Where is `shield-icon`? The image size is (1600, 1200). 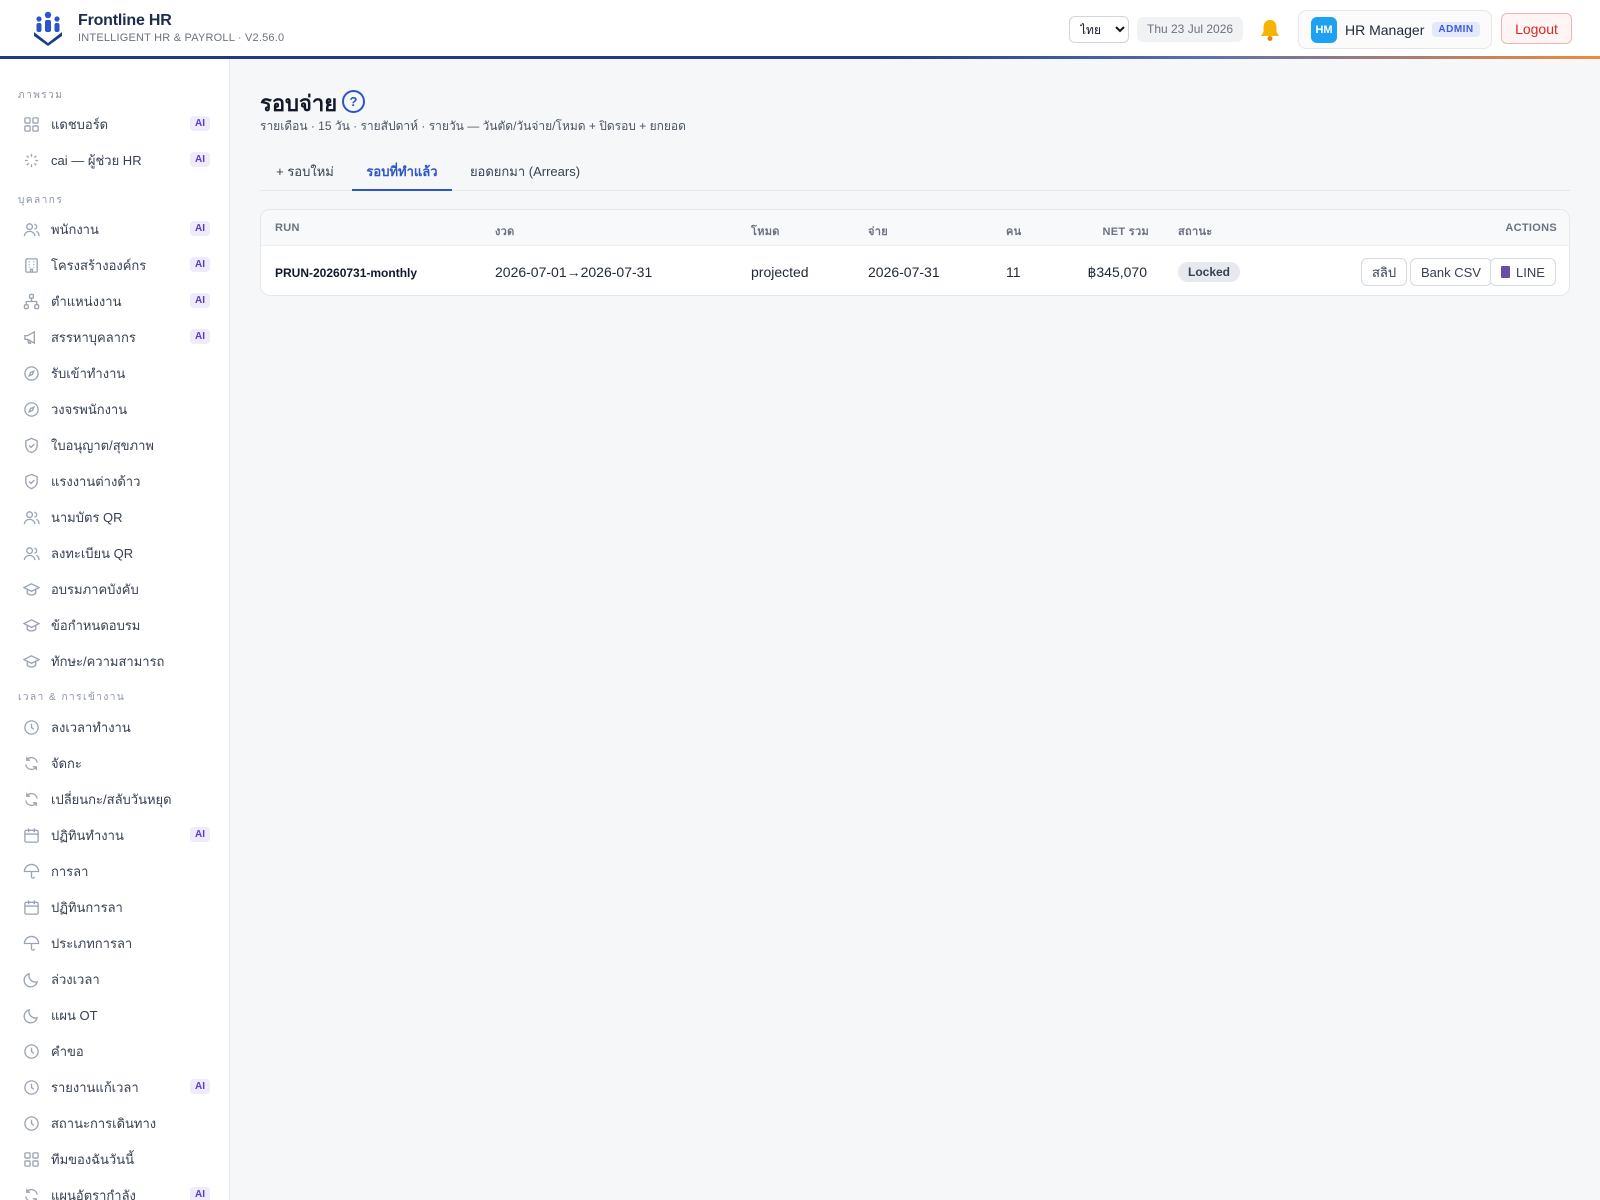 shield-icon is located at coordinates (31, 445).